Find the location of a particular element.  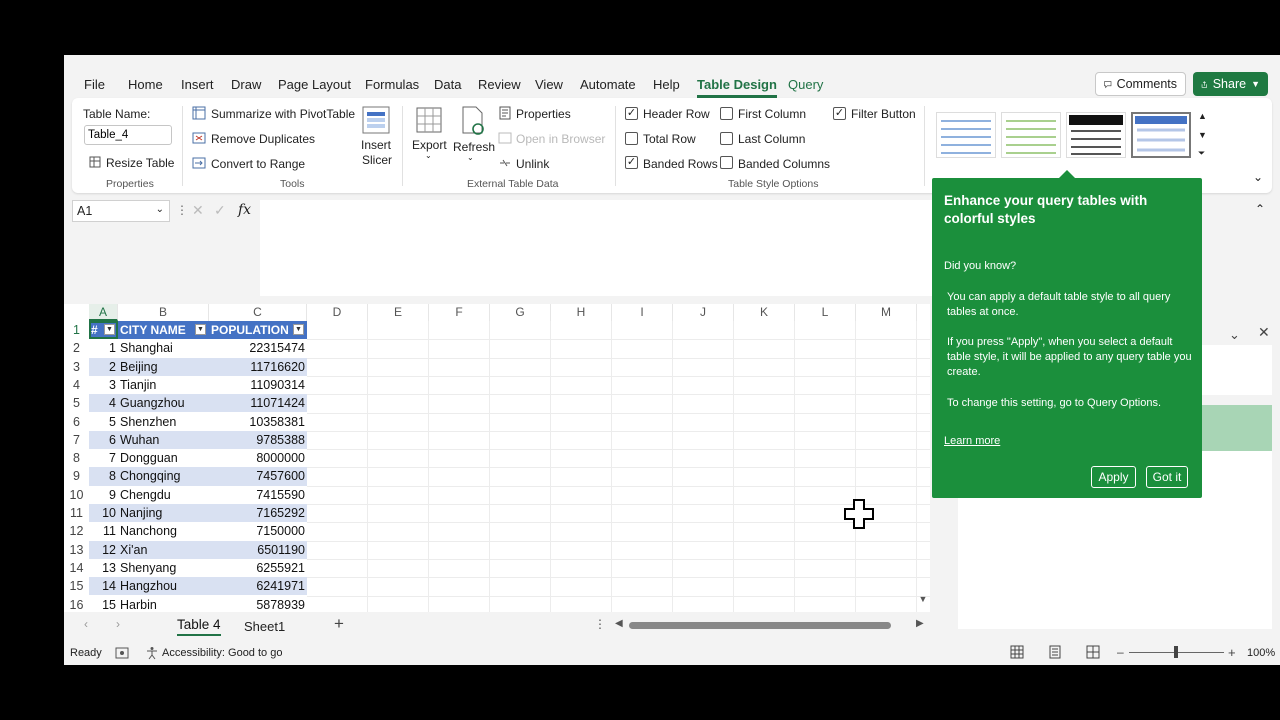

cell-population: 6241971 is located at coordinates (257, 586).